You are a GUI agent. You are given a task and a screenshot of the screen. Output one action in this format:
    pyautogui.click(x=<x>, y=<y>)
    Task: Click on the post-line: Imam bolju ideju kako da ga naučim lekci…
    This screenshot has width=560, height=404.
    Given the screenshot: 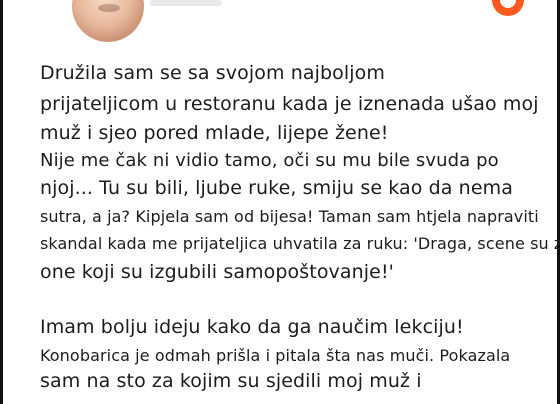 What is the action you would take?
    pyautogui.click(x=252, y=327)
    